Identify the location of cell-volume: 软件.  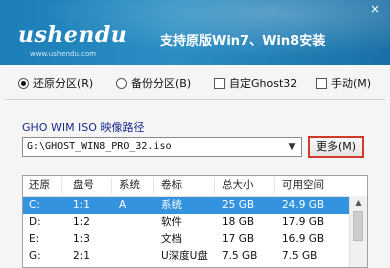
(171, 222).